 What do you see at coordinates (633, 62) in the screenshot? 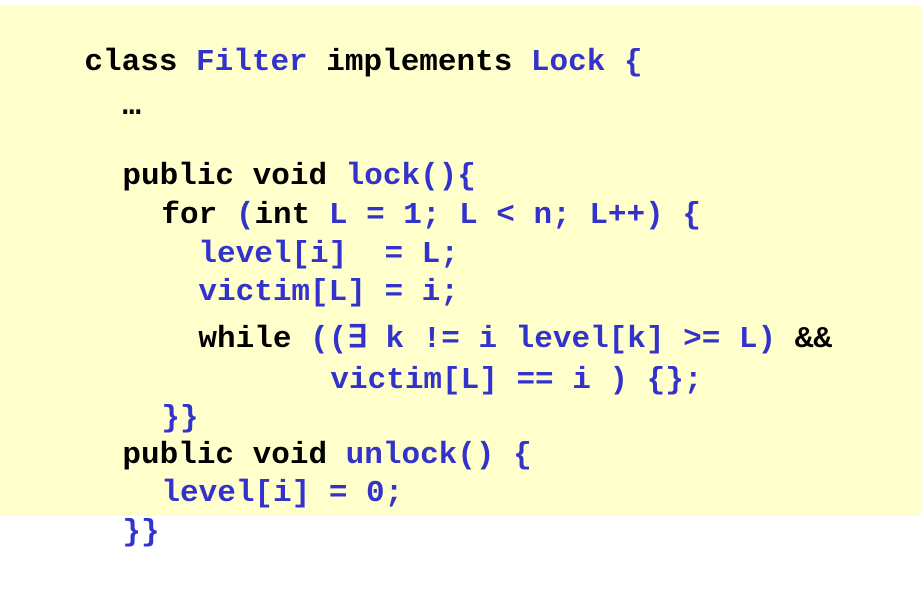
I see `open-brace: {` at bounding box center [633, 62].